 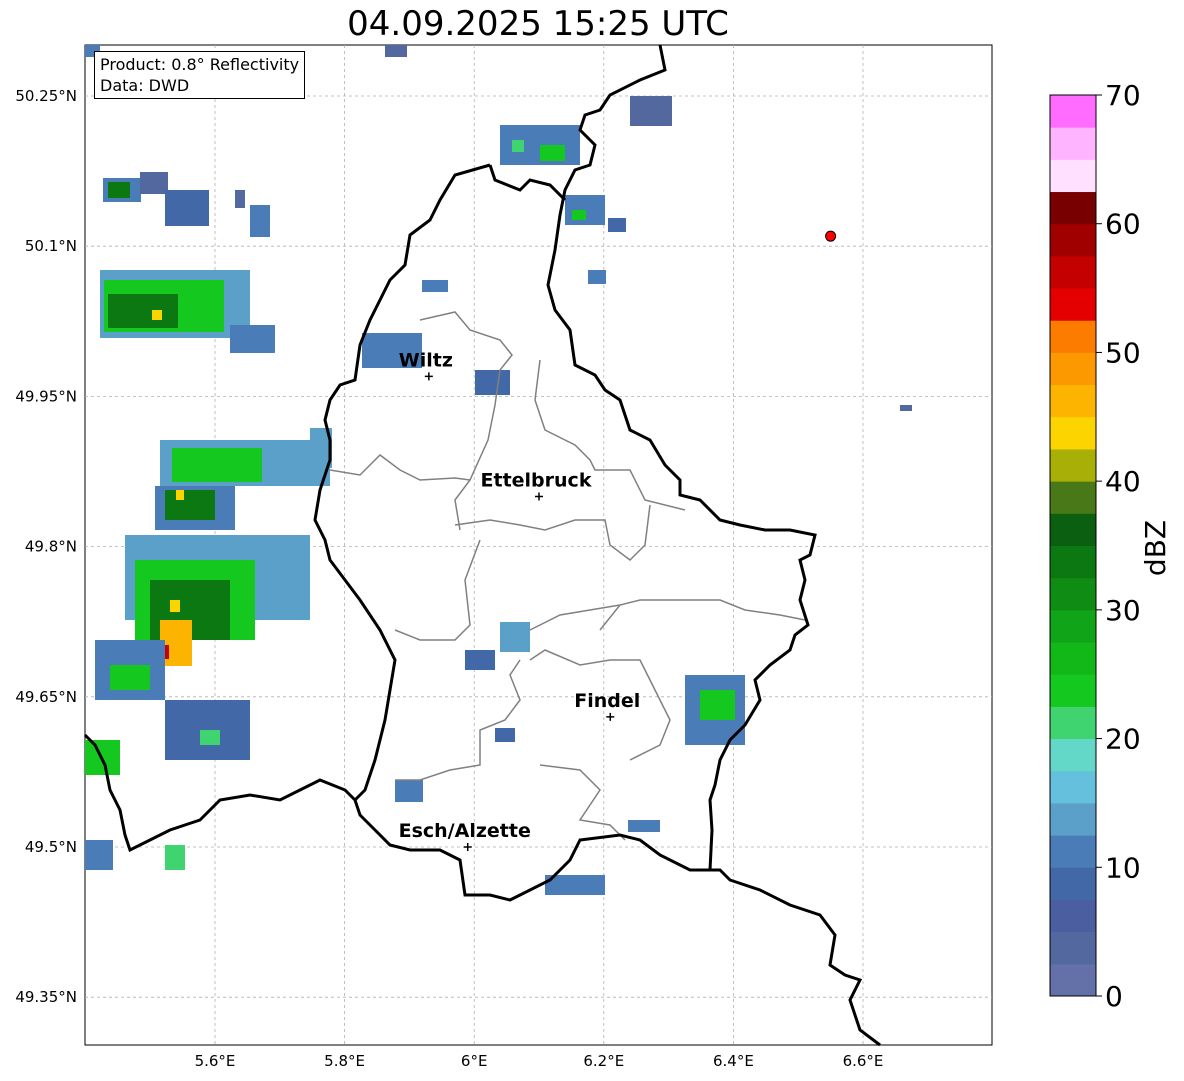 I want to click on colorbar-tick-label: 20, so click(x=1123, y=739).